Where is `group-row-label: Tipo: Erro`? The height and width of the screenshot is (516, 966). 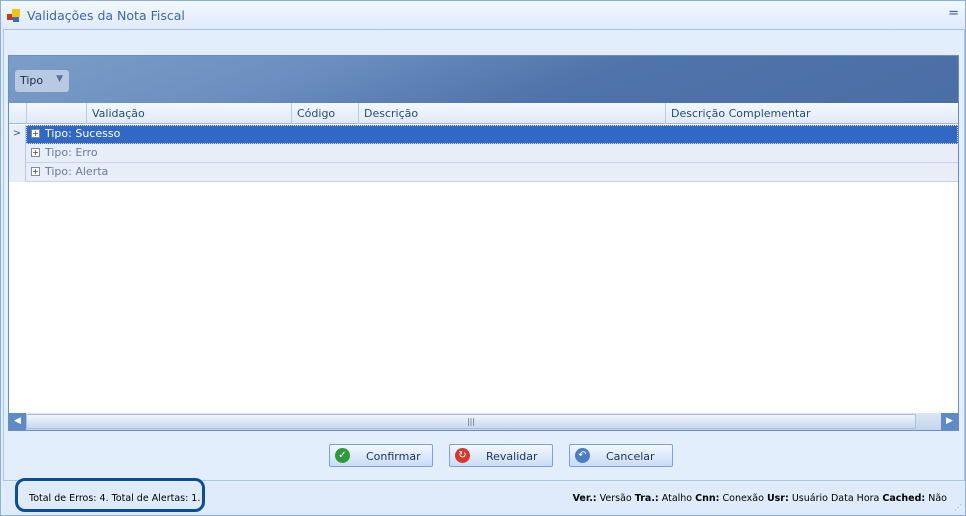 group-row-label: Tipo: Erro is located at coordinates (71, 152).